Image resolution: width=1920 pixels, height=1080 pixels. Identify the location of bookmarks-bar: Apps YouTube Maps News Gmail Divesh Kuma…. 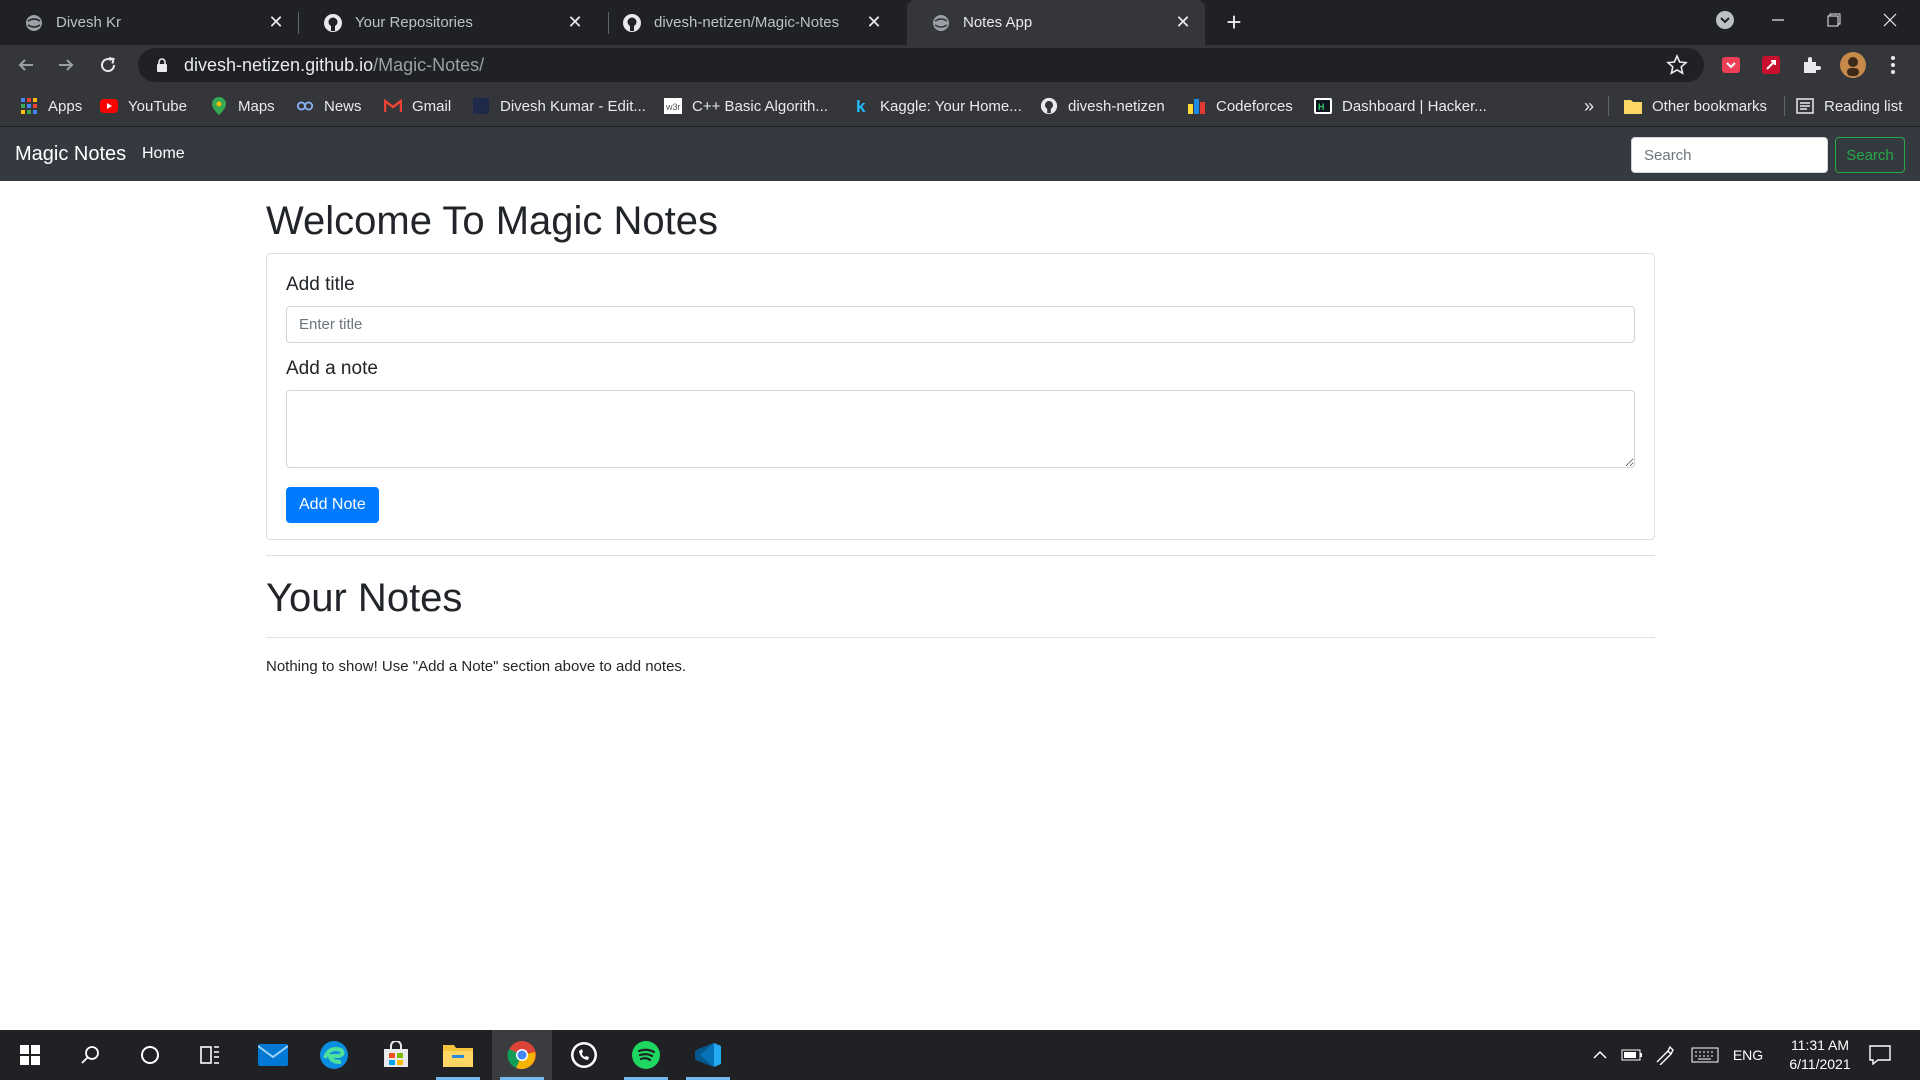
(960, 106).